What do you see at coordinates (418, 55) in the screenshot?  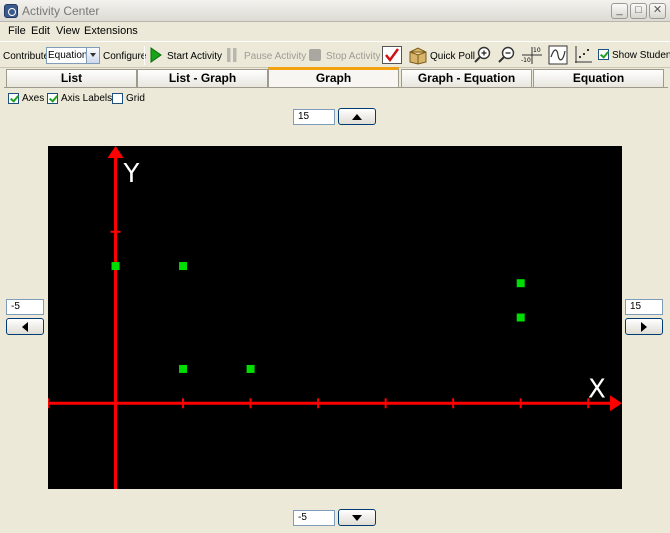 I see `quick-poll-icon` at bounding box center [418, 55].